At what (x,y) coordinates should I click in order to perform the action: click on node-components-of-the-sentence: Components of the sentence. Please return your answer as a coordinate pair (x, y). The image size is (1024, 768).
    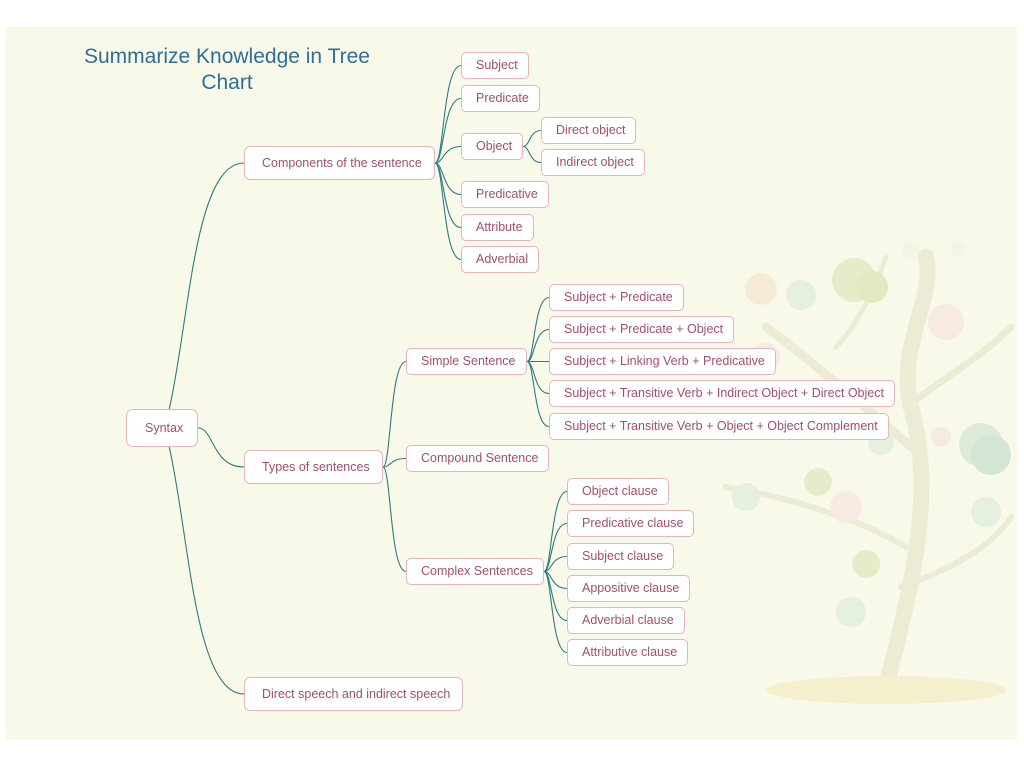
    Looking at the image, I should click on (339, 163).